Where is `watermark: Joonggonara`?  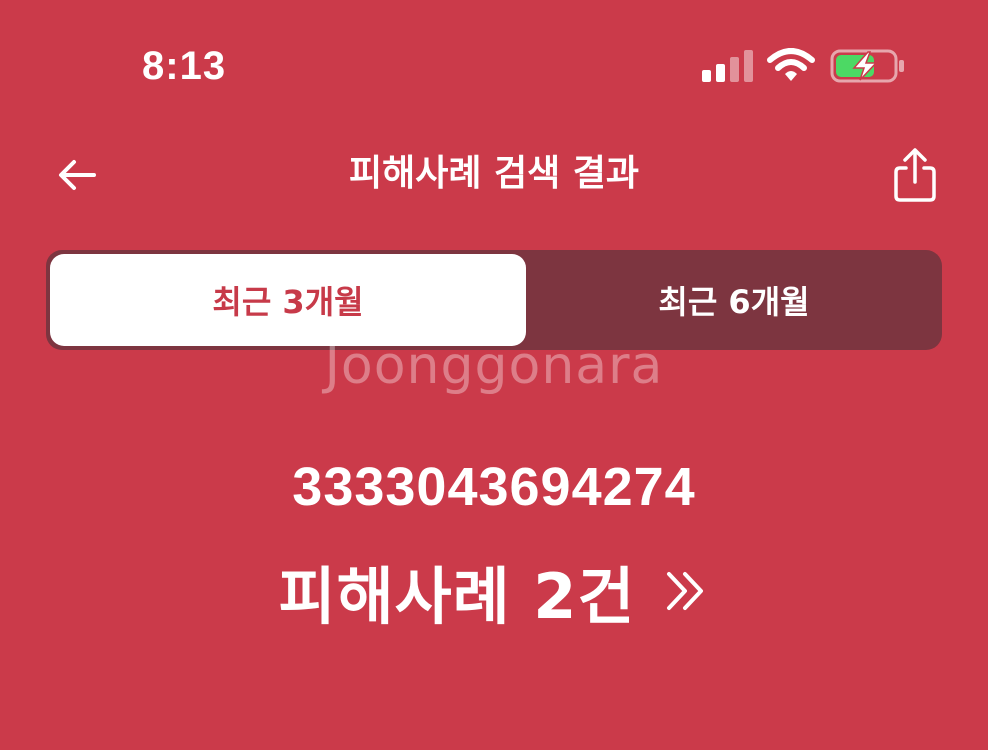
watermark: Joonggonara is located at coordinates (494, 366).